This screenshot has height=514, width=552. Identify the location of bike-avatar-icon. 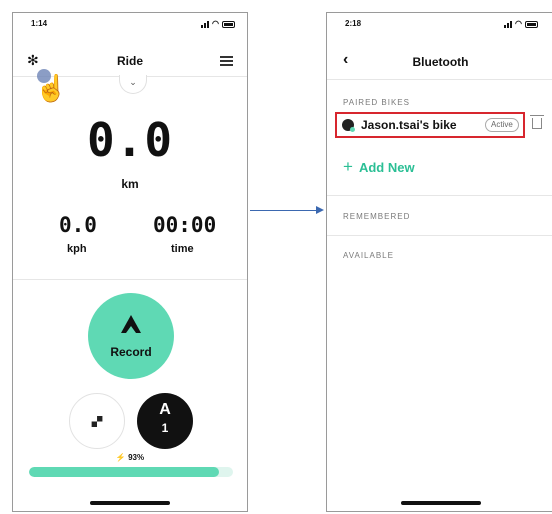
(348, 125).